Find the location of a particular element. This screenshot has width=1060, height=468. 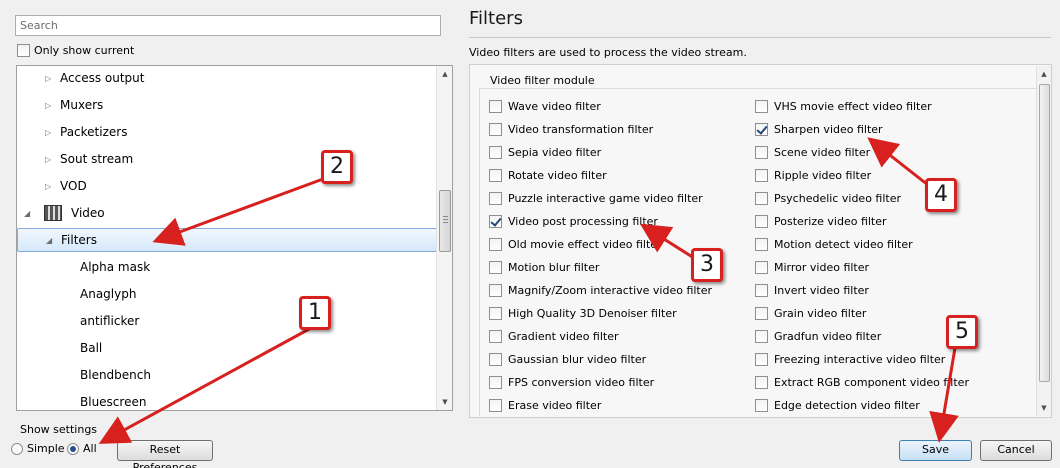

annotation-marker-4: 4 is located at coordinates (941, 195).